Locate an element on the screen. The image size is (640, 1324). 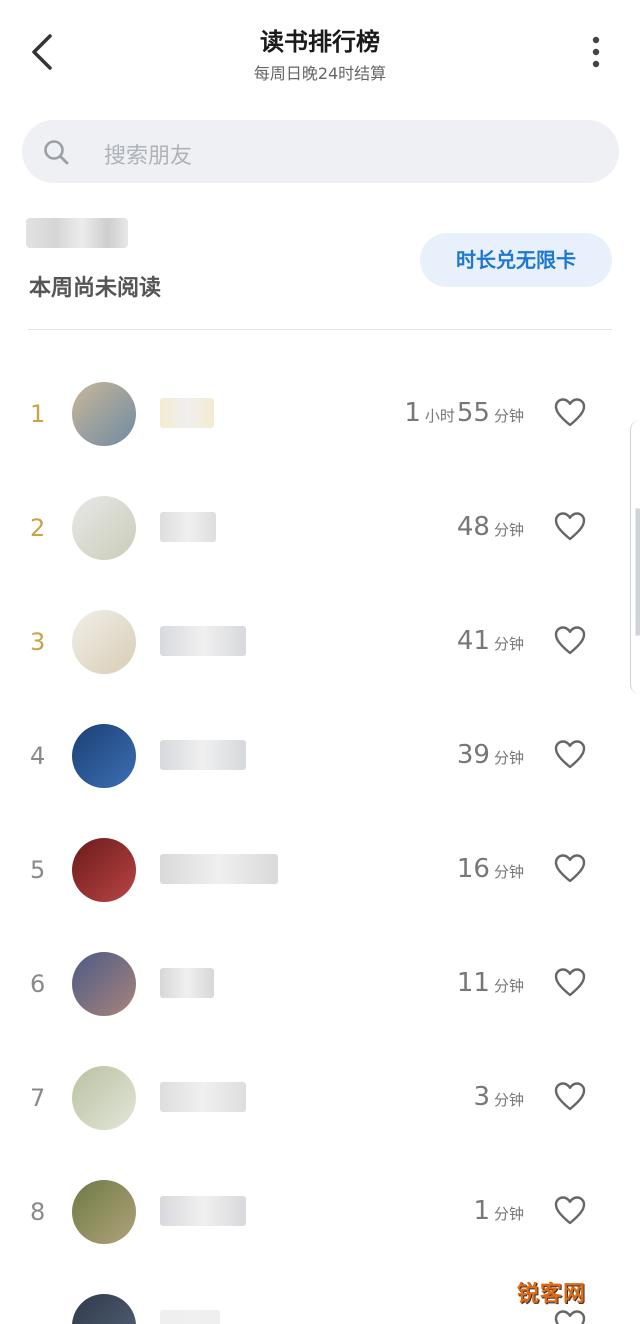
reading-duration: 11 分钟 is located at coordinates (491, 983).